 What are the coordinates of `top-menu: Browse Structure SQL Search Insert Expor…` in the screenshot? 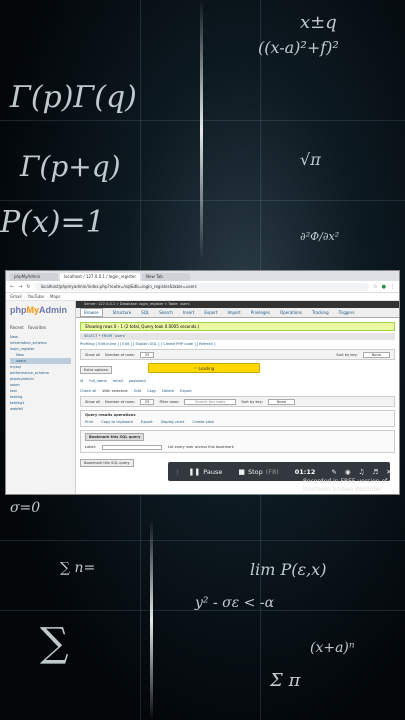 It's located at (237, 313).